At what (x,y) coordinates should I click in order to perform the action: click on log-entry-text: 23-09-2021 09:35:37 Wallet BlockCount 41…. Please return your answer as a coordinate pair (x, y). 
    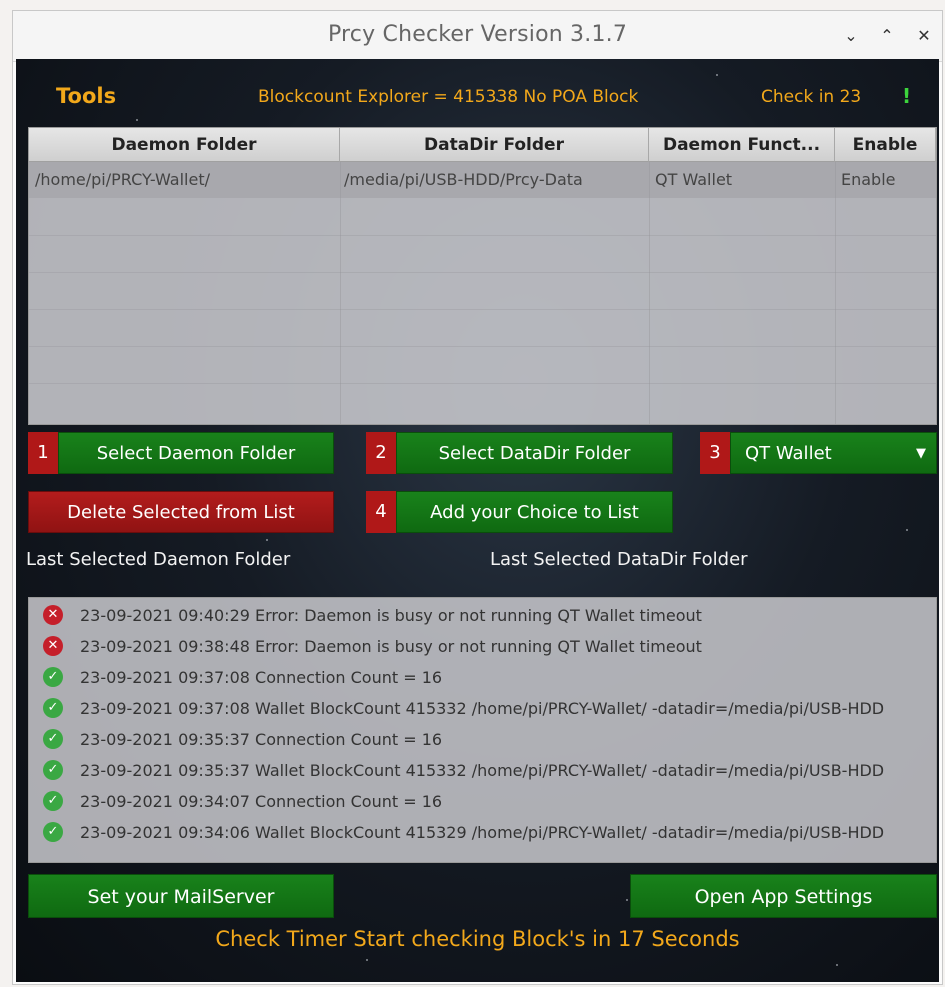
    Looking at the image, I should click on (482, 770).